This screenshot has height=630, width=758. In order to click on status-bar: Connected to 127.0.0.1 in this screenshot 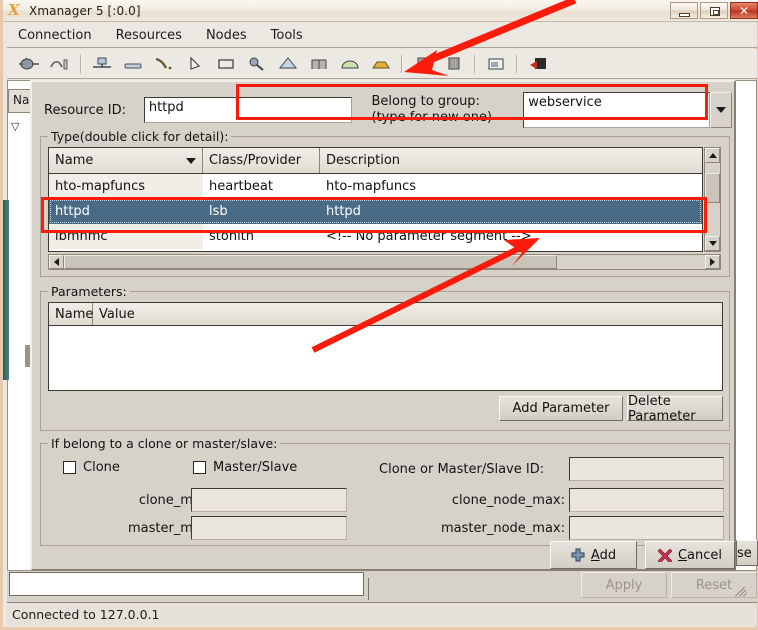, I will do `click(382, 614)`.